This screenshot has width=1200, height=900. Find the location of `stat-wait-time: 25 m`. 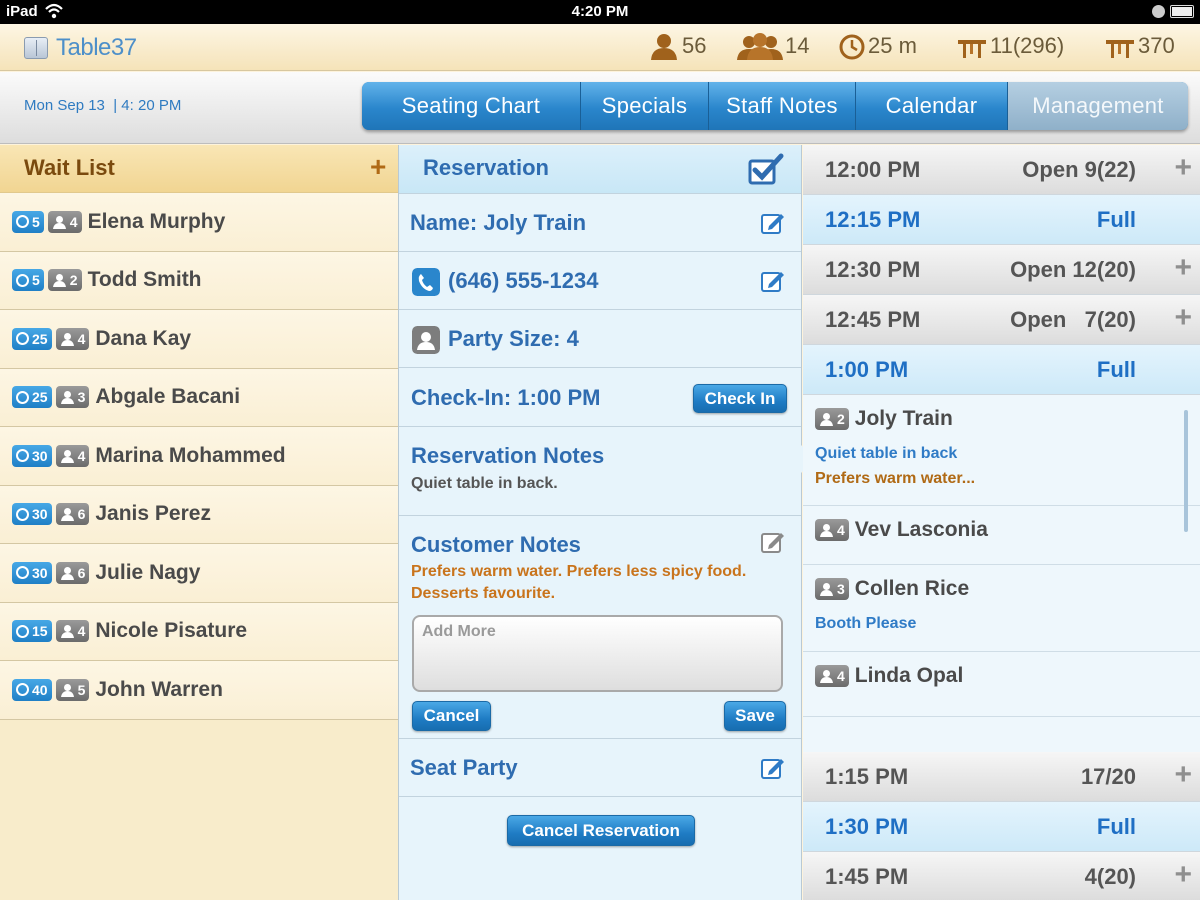

stat-wait-time: 25 m is located at coordinates (877, 46).